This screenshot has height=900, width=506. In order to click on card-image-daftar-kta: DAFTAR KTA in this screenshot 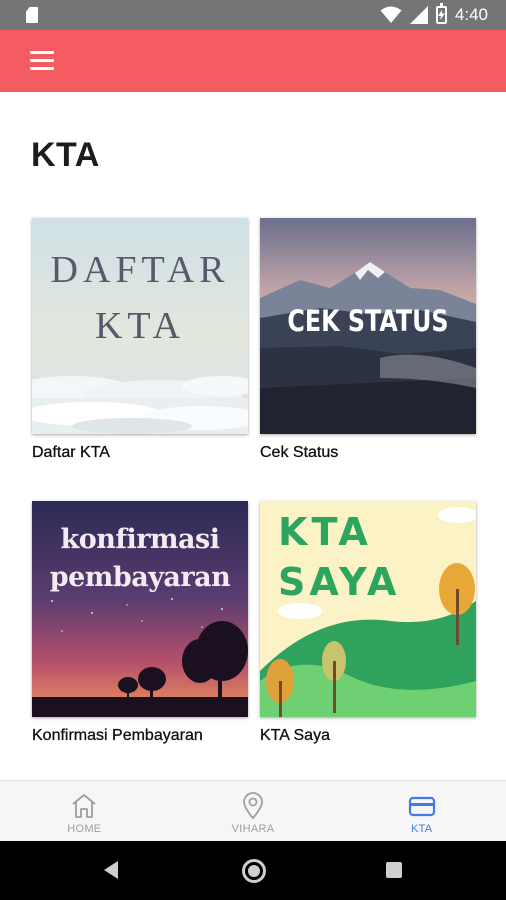, I will do `click(140, 326)`.